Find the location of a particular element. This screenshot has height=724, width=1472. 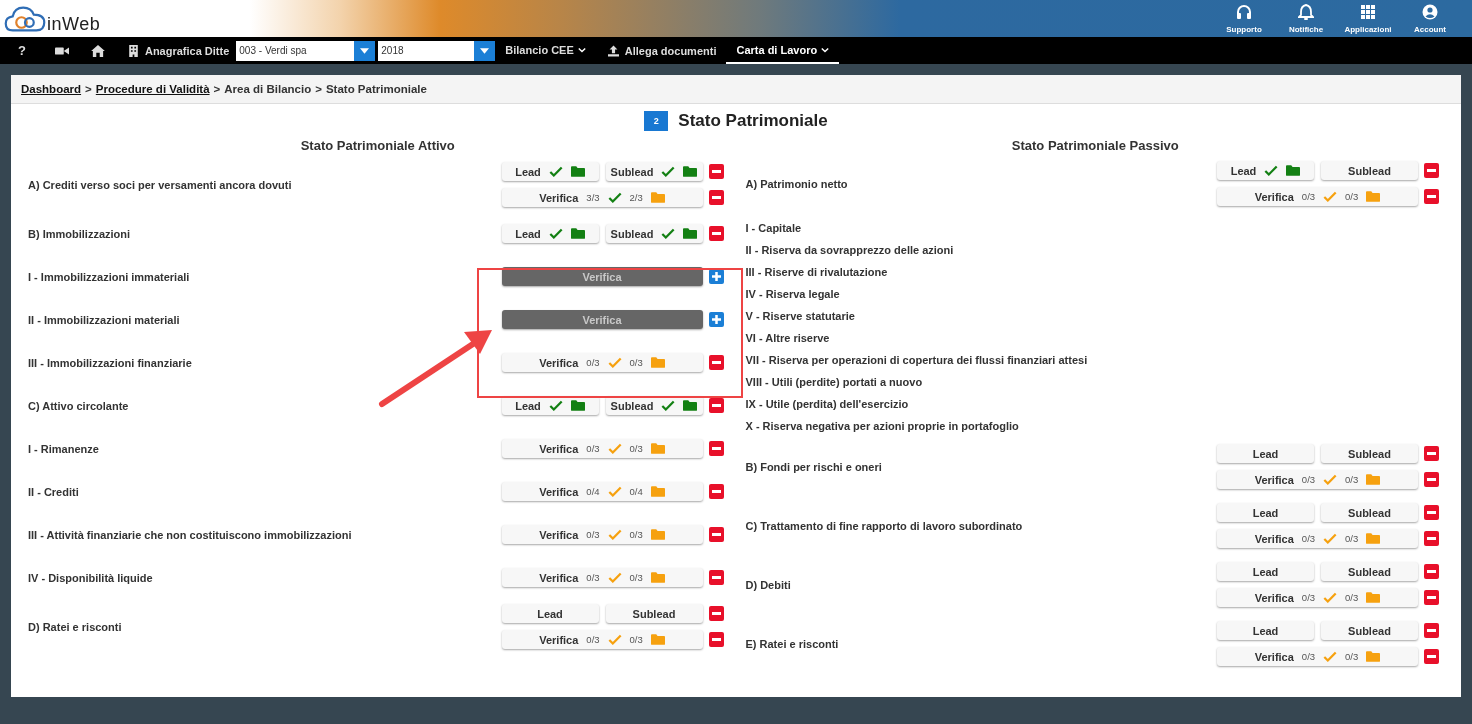

verify-button: Verifica 3/3 2/3 is located at coordinates (602, 197).